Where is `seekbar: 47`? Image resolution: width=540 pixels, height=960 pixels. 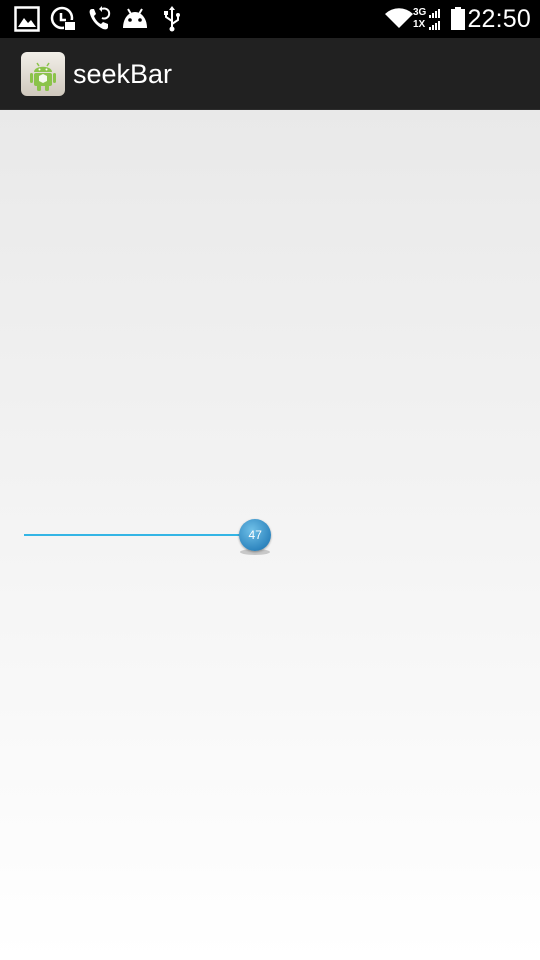
seekbar: 47 is located at coordinates (270, 537).